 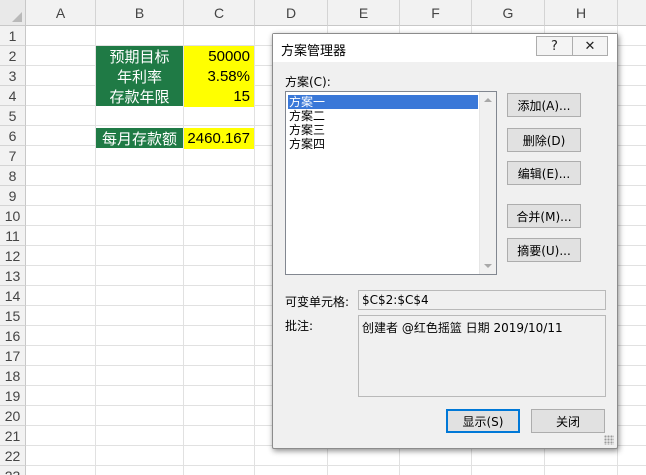 I want to click on row-header-12: 12, so click(x=13, y=256).